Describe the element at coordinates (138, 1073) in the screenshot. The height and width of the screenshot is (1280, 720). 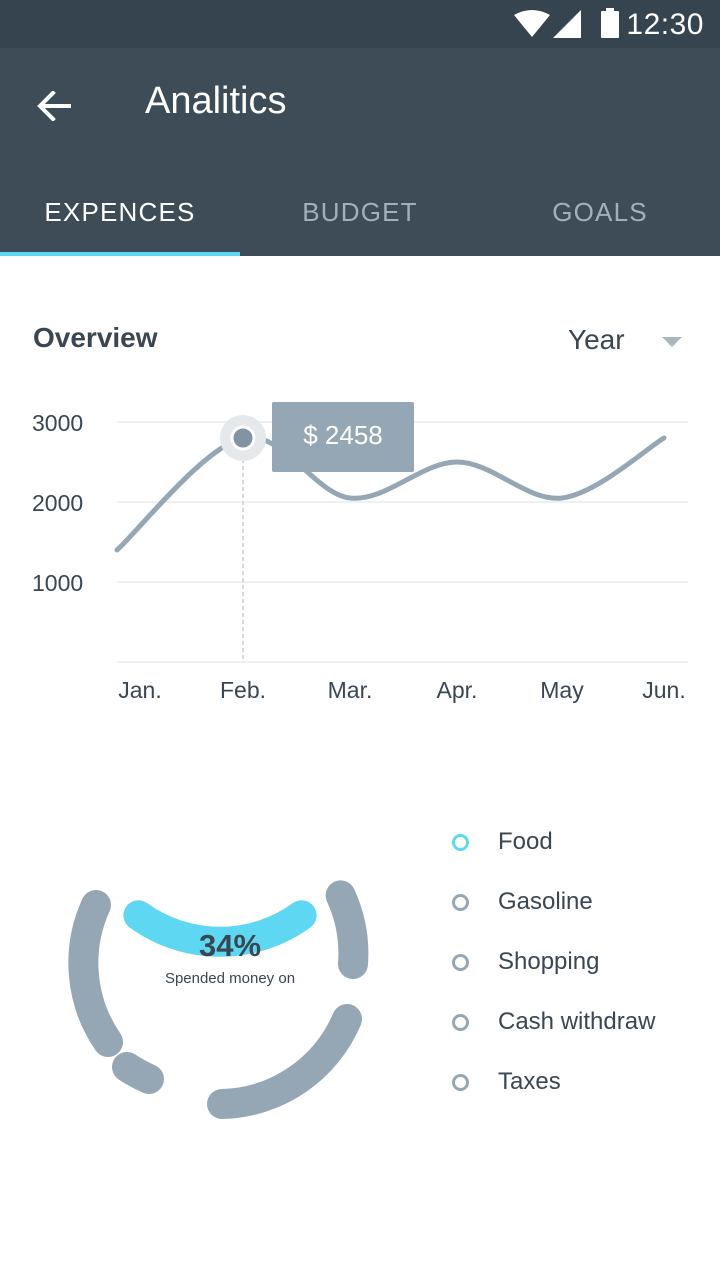
I see `donut-segment-cash-withdraw` at that location.